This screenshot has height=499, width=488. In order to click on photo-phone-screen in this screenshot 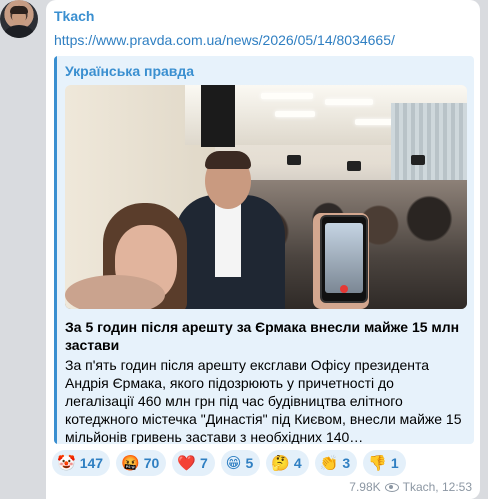, I will do `click(344, 258)`.